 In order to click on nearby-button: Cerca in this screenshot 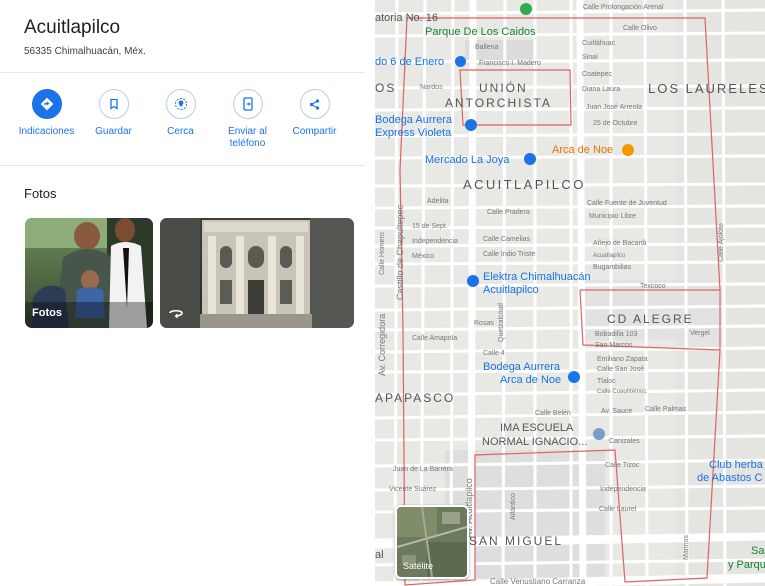, I will do `click(180, 119)`.